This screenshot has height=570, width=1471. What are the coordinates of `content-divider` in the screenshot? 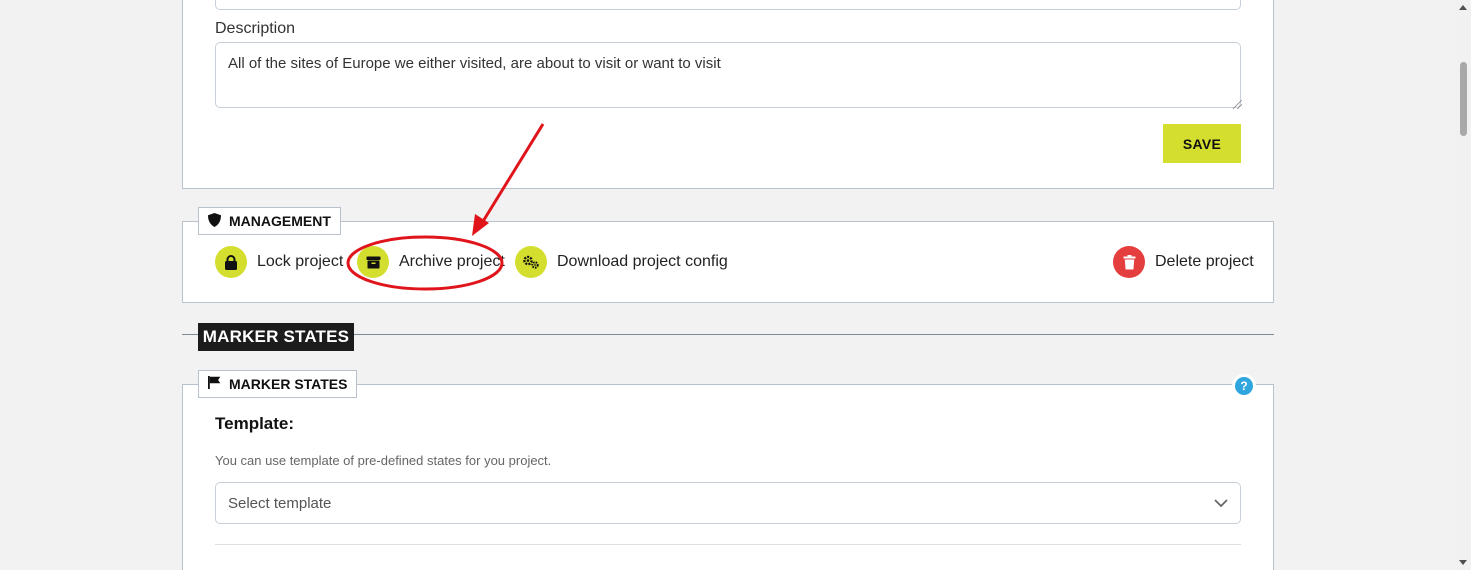 It's located at (728, 544).